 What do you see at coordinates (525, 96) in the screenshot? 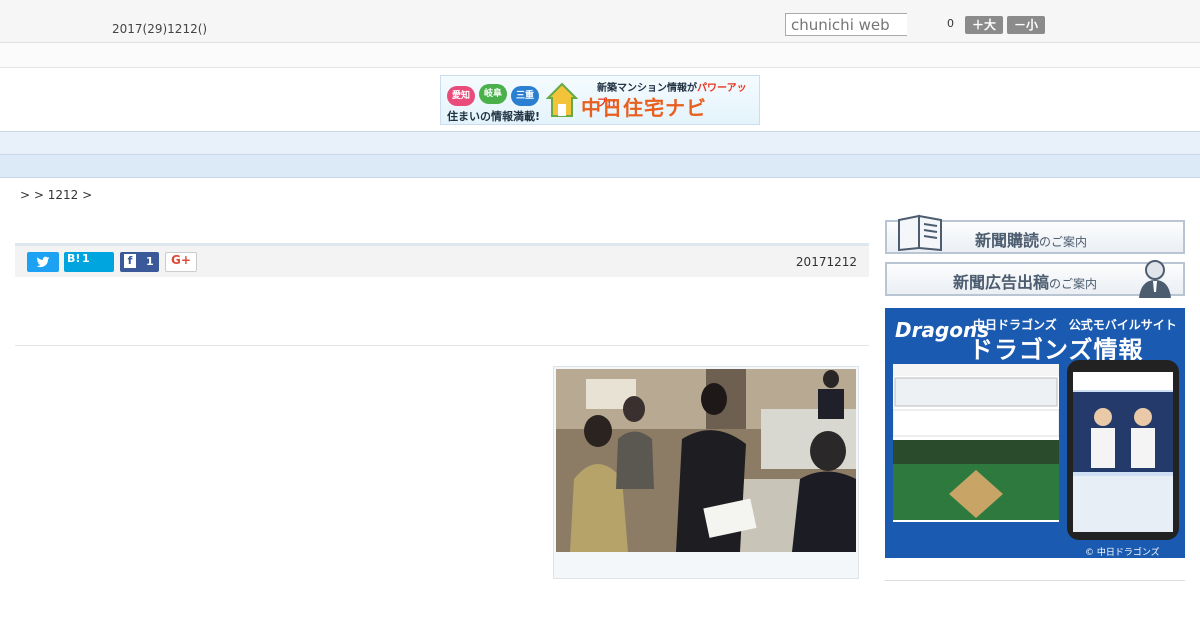
I see `banner-region-mie: 三重` at bounding box center [525, 96].